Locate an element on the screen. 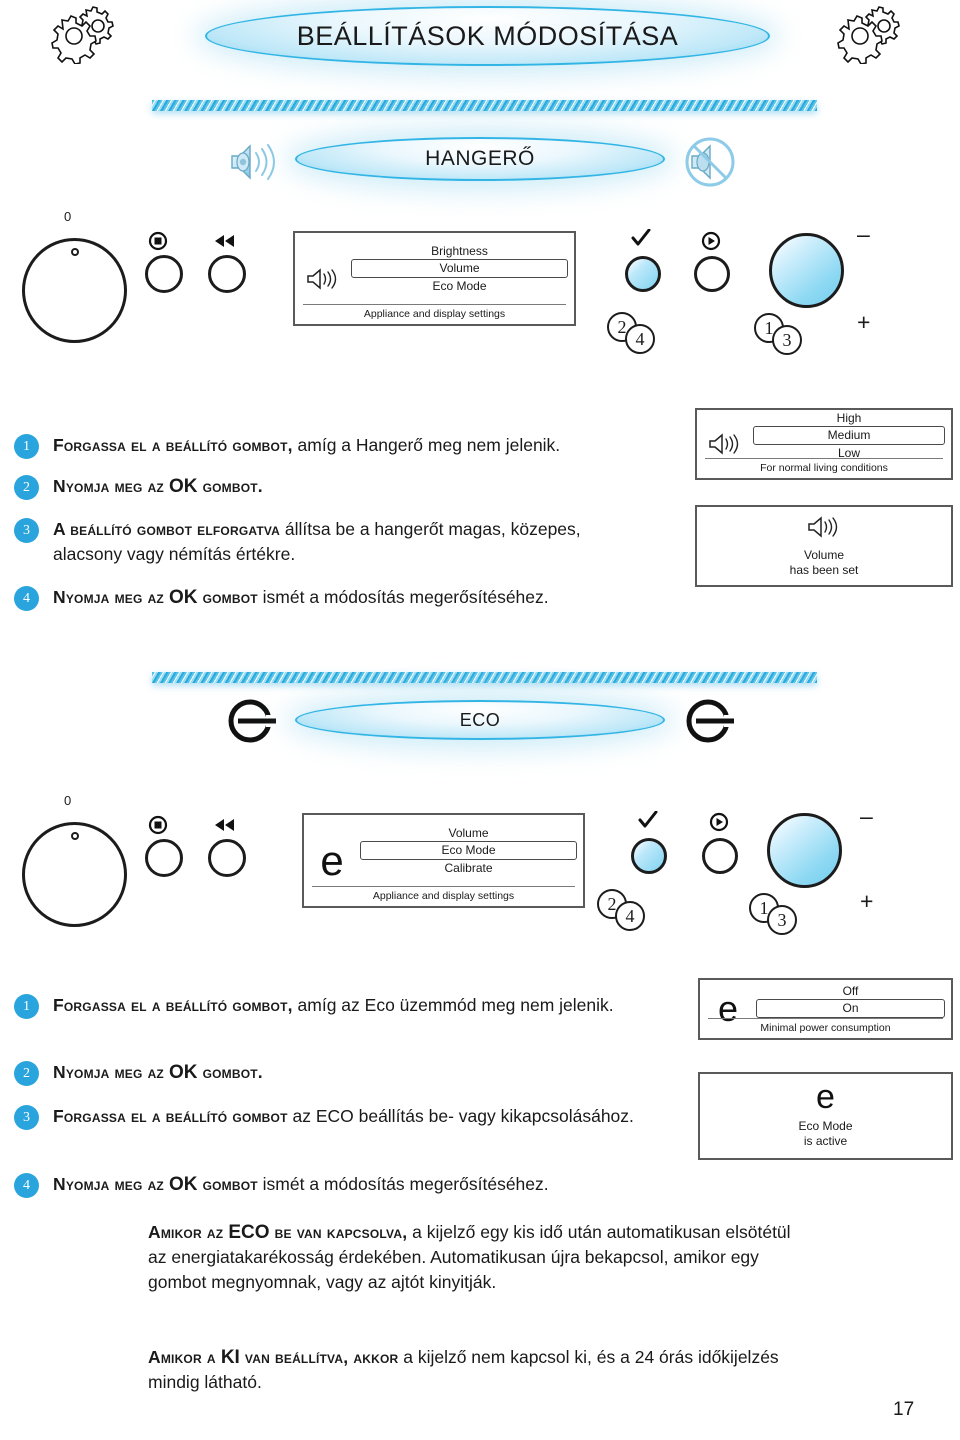 The width and height of the screenshot is (960, 1440). screen-footer-text: Minimal power consumption is located at coordinates (825, 1026).